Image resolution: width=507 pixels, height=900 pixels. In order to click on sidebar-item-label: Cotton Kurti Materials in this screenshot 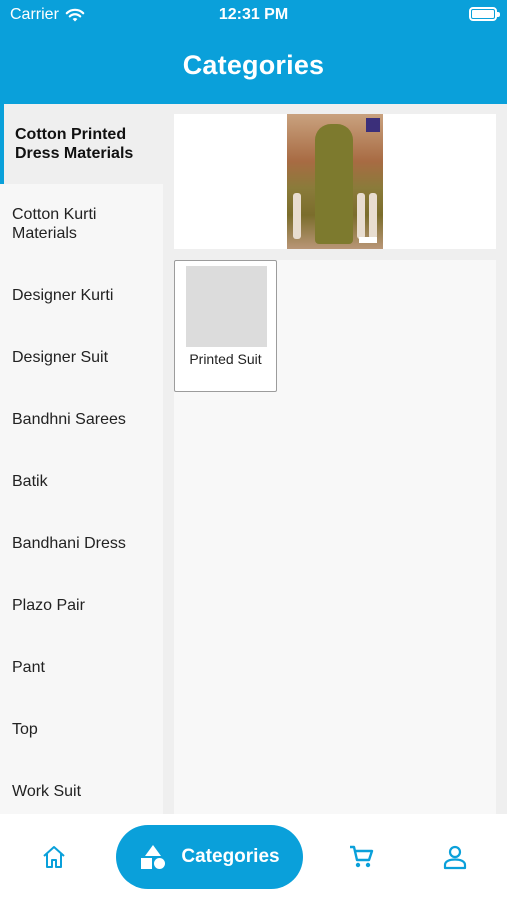, I will do `click(54, 224)`.